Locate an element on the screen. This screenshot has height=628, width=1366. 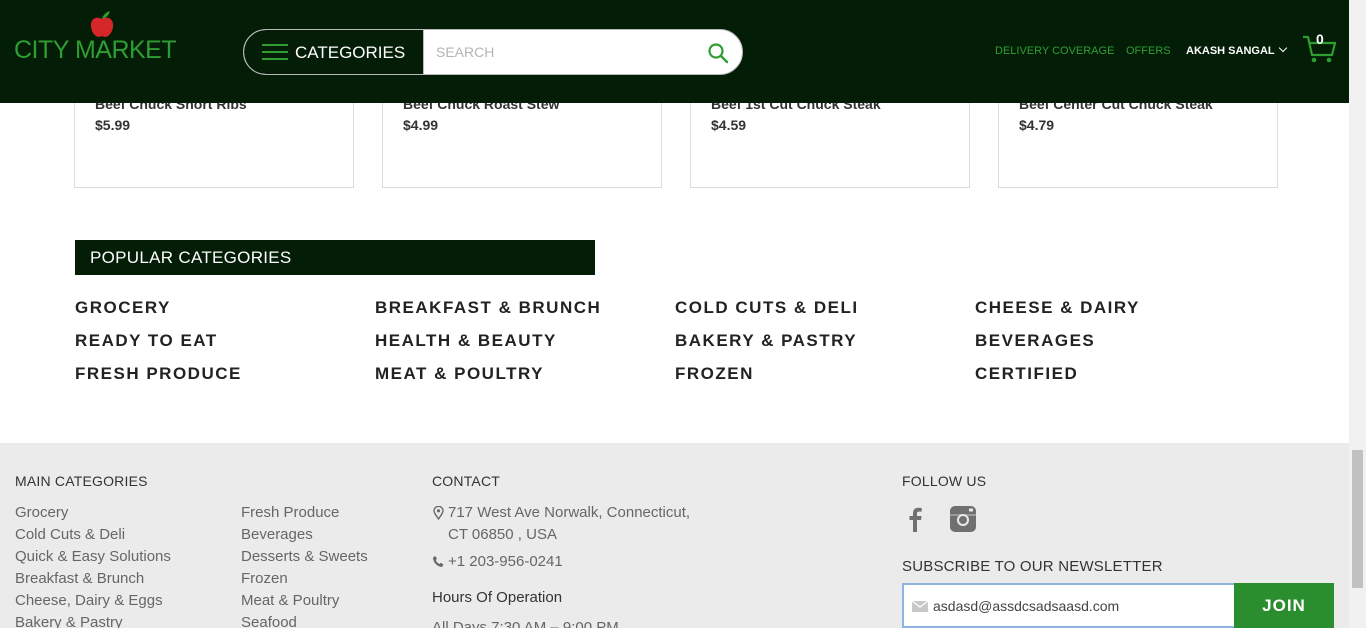
newsletter-field is located at coordinates (1068, 605).